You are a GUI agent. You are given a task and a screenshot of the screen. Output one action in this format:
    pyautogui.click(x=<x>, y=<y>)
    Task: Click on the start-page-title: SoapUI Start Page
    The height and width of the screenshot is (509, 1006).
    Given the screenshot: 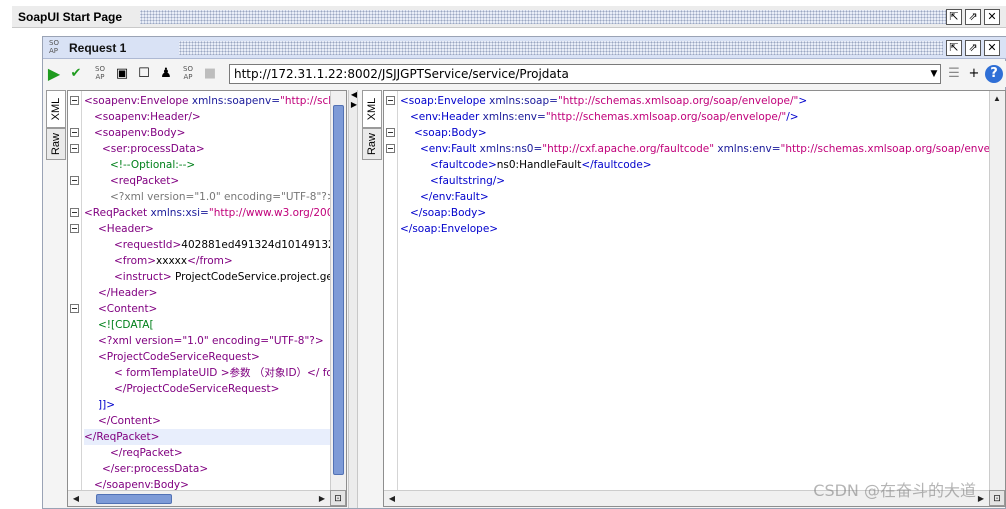 What is the action you would take?
    pyautogui.click(x=70, y=17)
    